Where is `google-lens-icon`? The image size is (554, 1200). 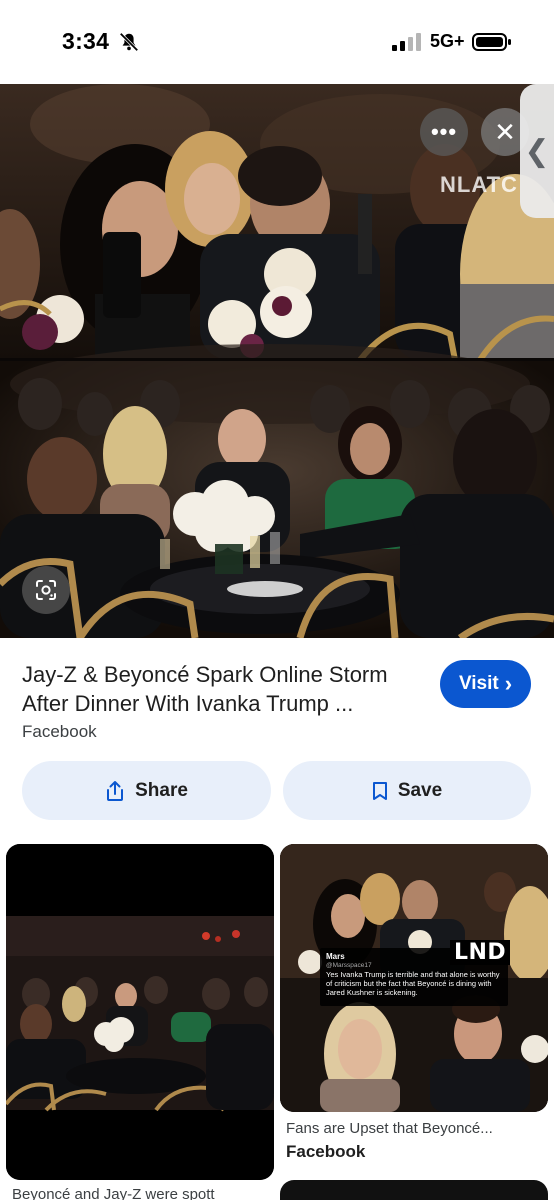 google-lens-icon is located at coordinates (46, 590).